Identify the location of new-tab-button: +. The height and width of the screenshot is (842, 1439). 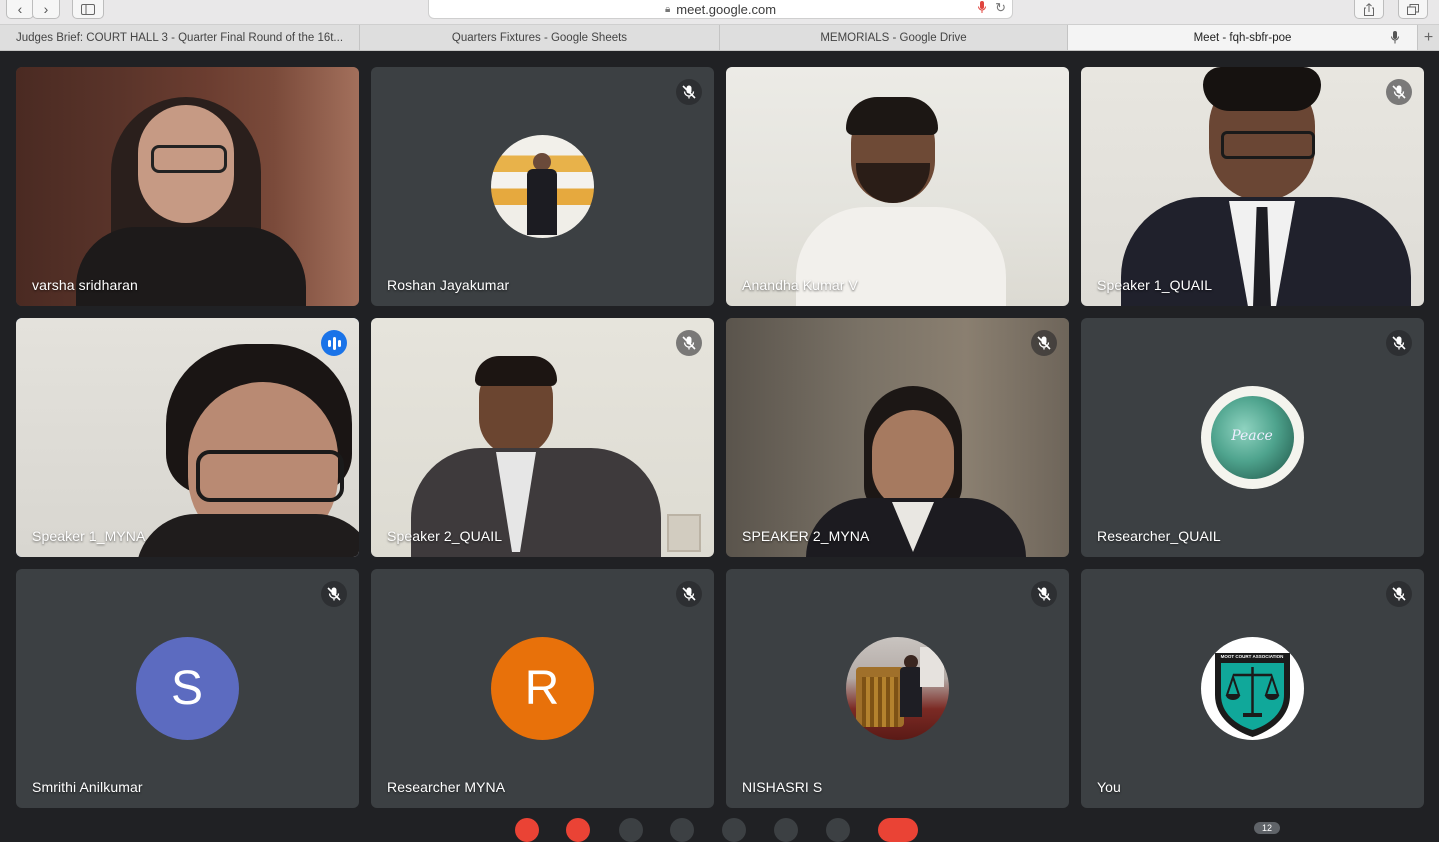
(1428, 37).